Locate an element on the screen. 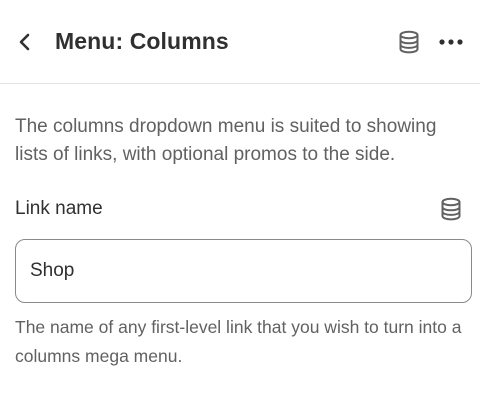  more-actions-button is located at coordinates (451, 42).